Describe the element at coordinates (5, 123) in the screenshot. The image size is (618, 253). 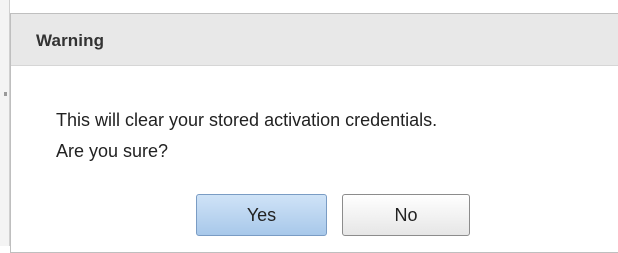
I see `background-window-edge` at that location.